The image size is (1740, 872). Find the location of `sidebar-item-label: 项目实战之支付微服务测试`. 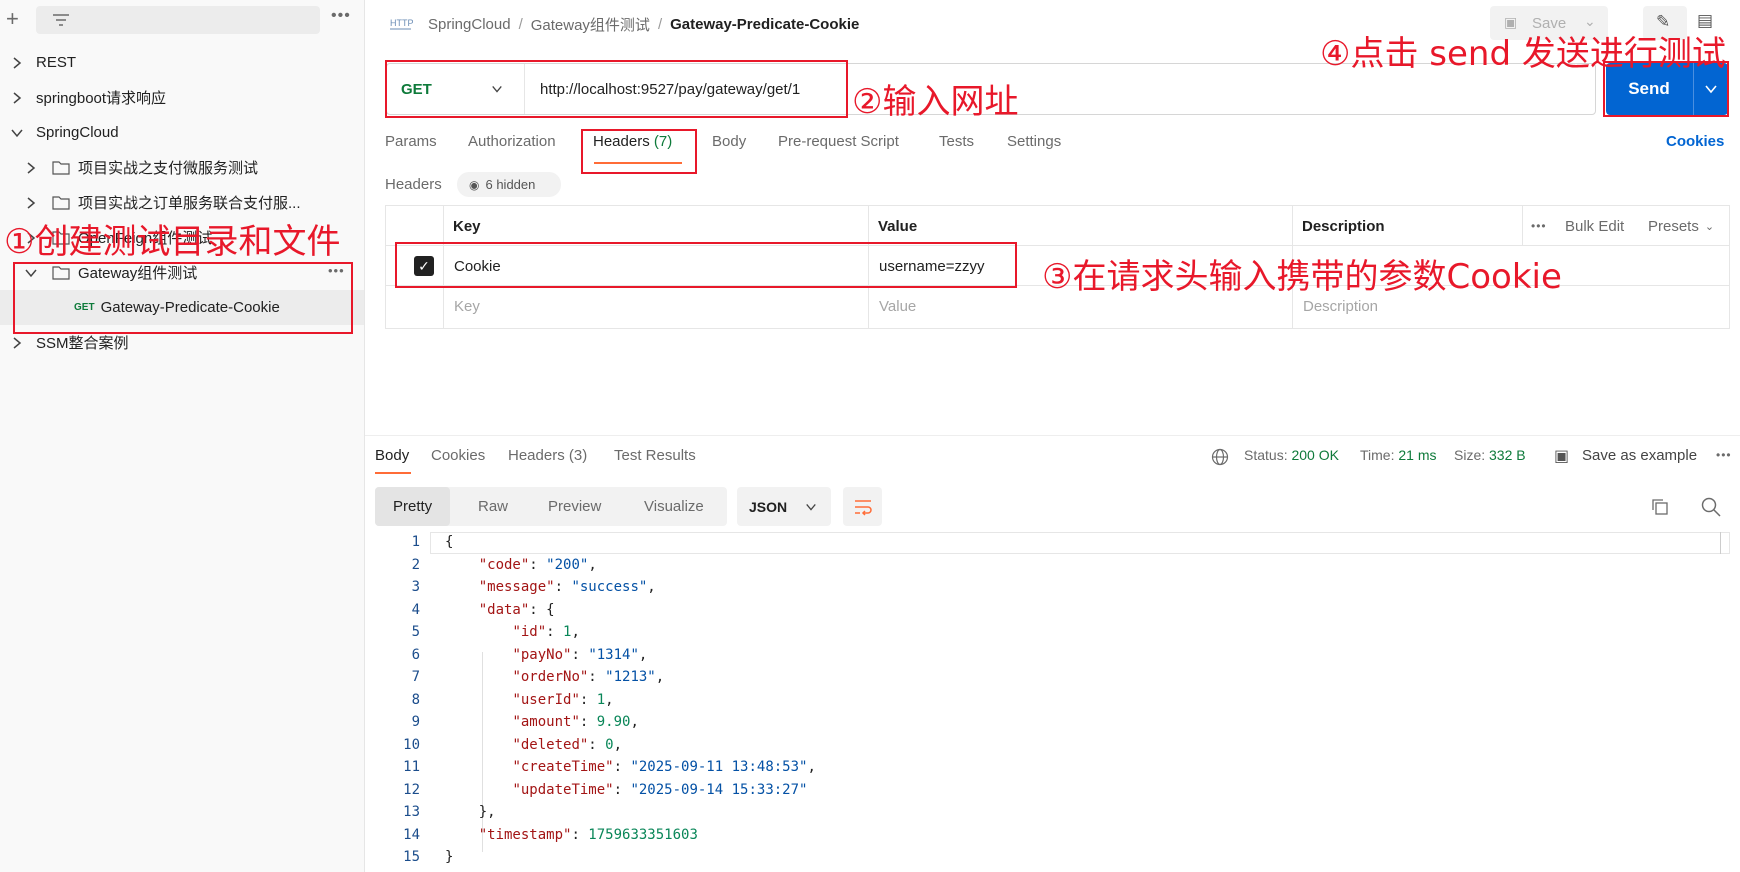

sidebar-item-label: 项目实战之支付微服务测试 is located at coordinates (168, 168).